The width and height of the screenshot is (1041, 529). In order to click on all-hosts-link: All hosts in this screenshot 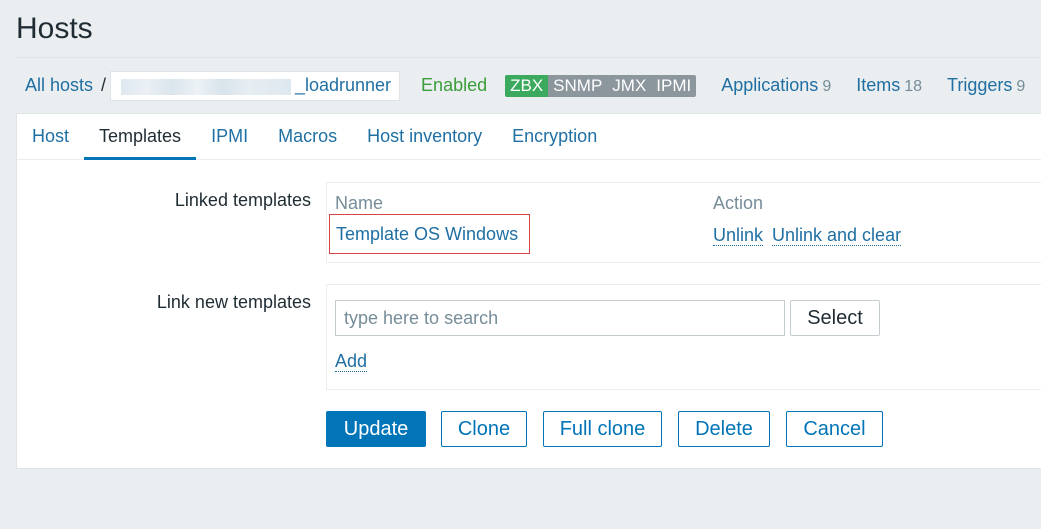, I will do `click(59, 85)`.